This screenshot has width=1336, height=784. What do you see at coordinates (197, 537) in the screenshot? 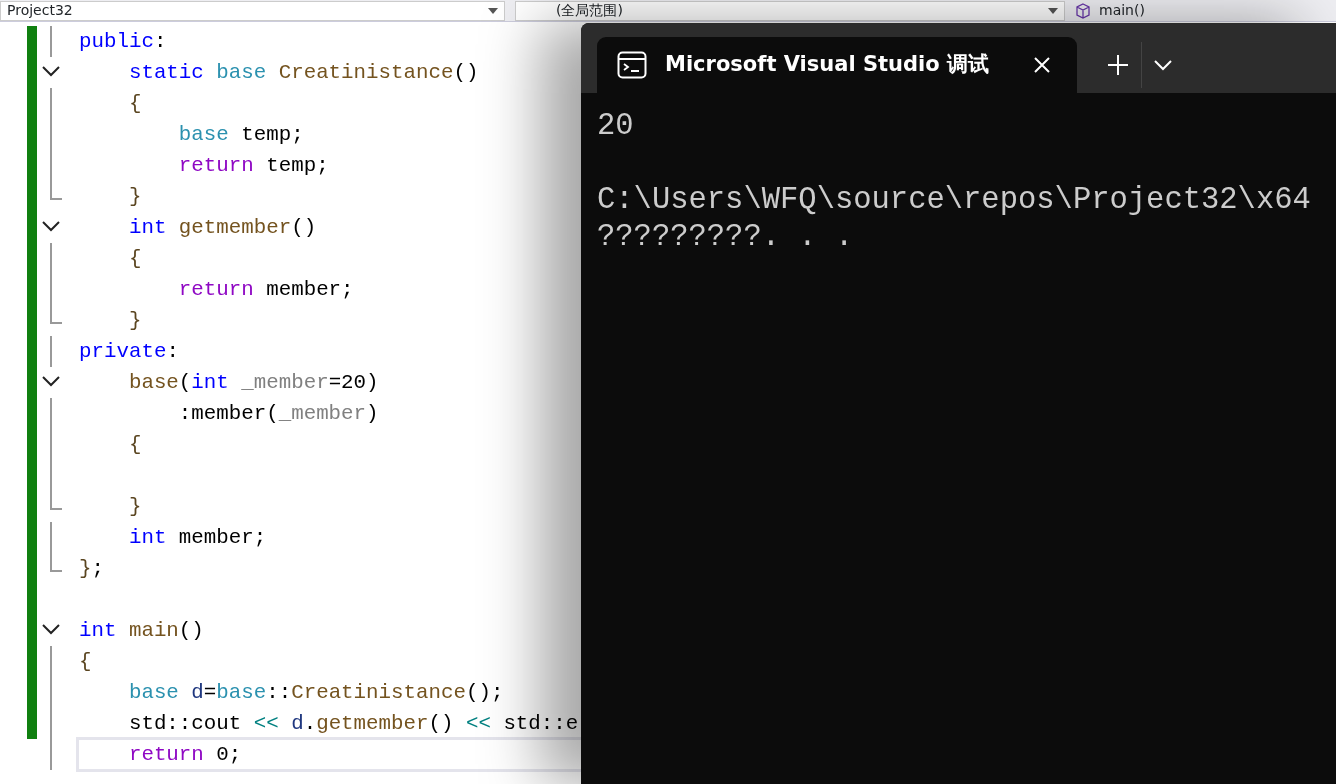
I see `code-line: int member;` at bounding box center [197, 537].